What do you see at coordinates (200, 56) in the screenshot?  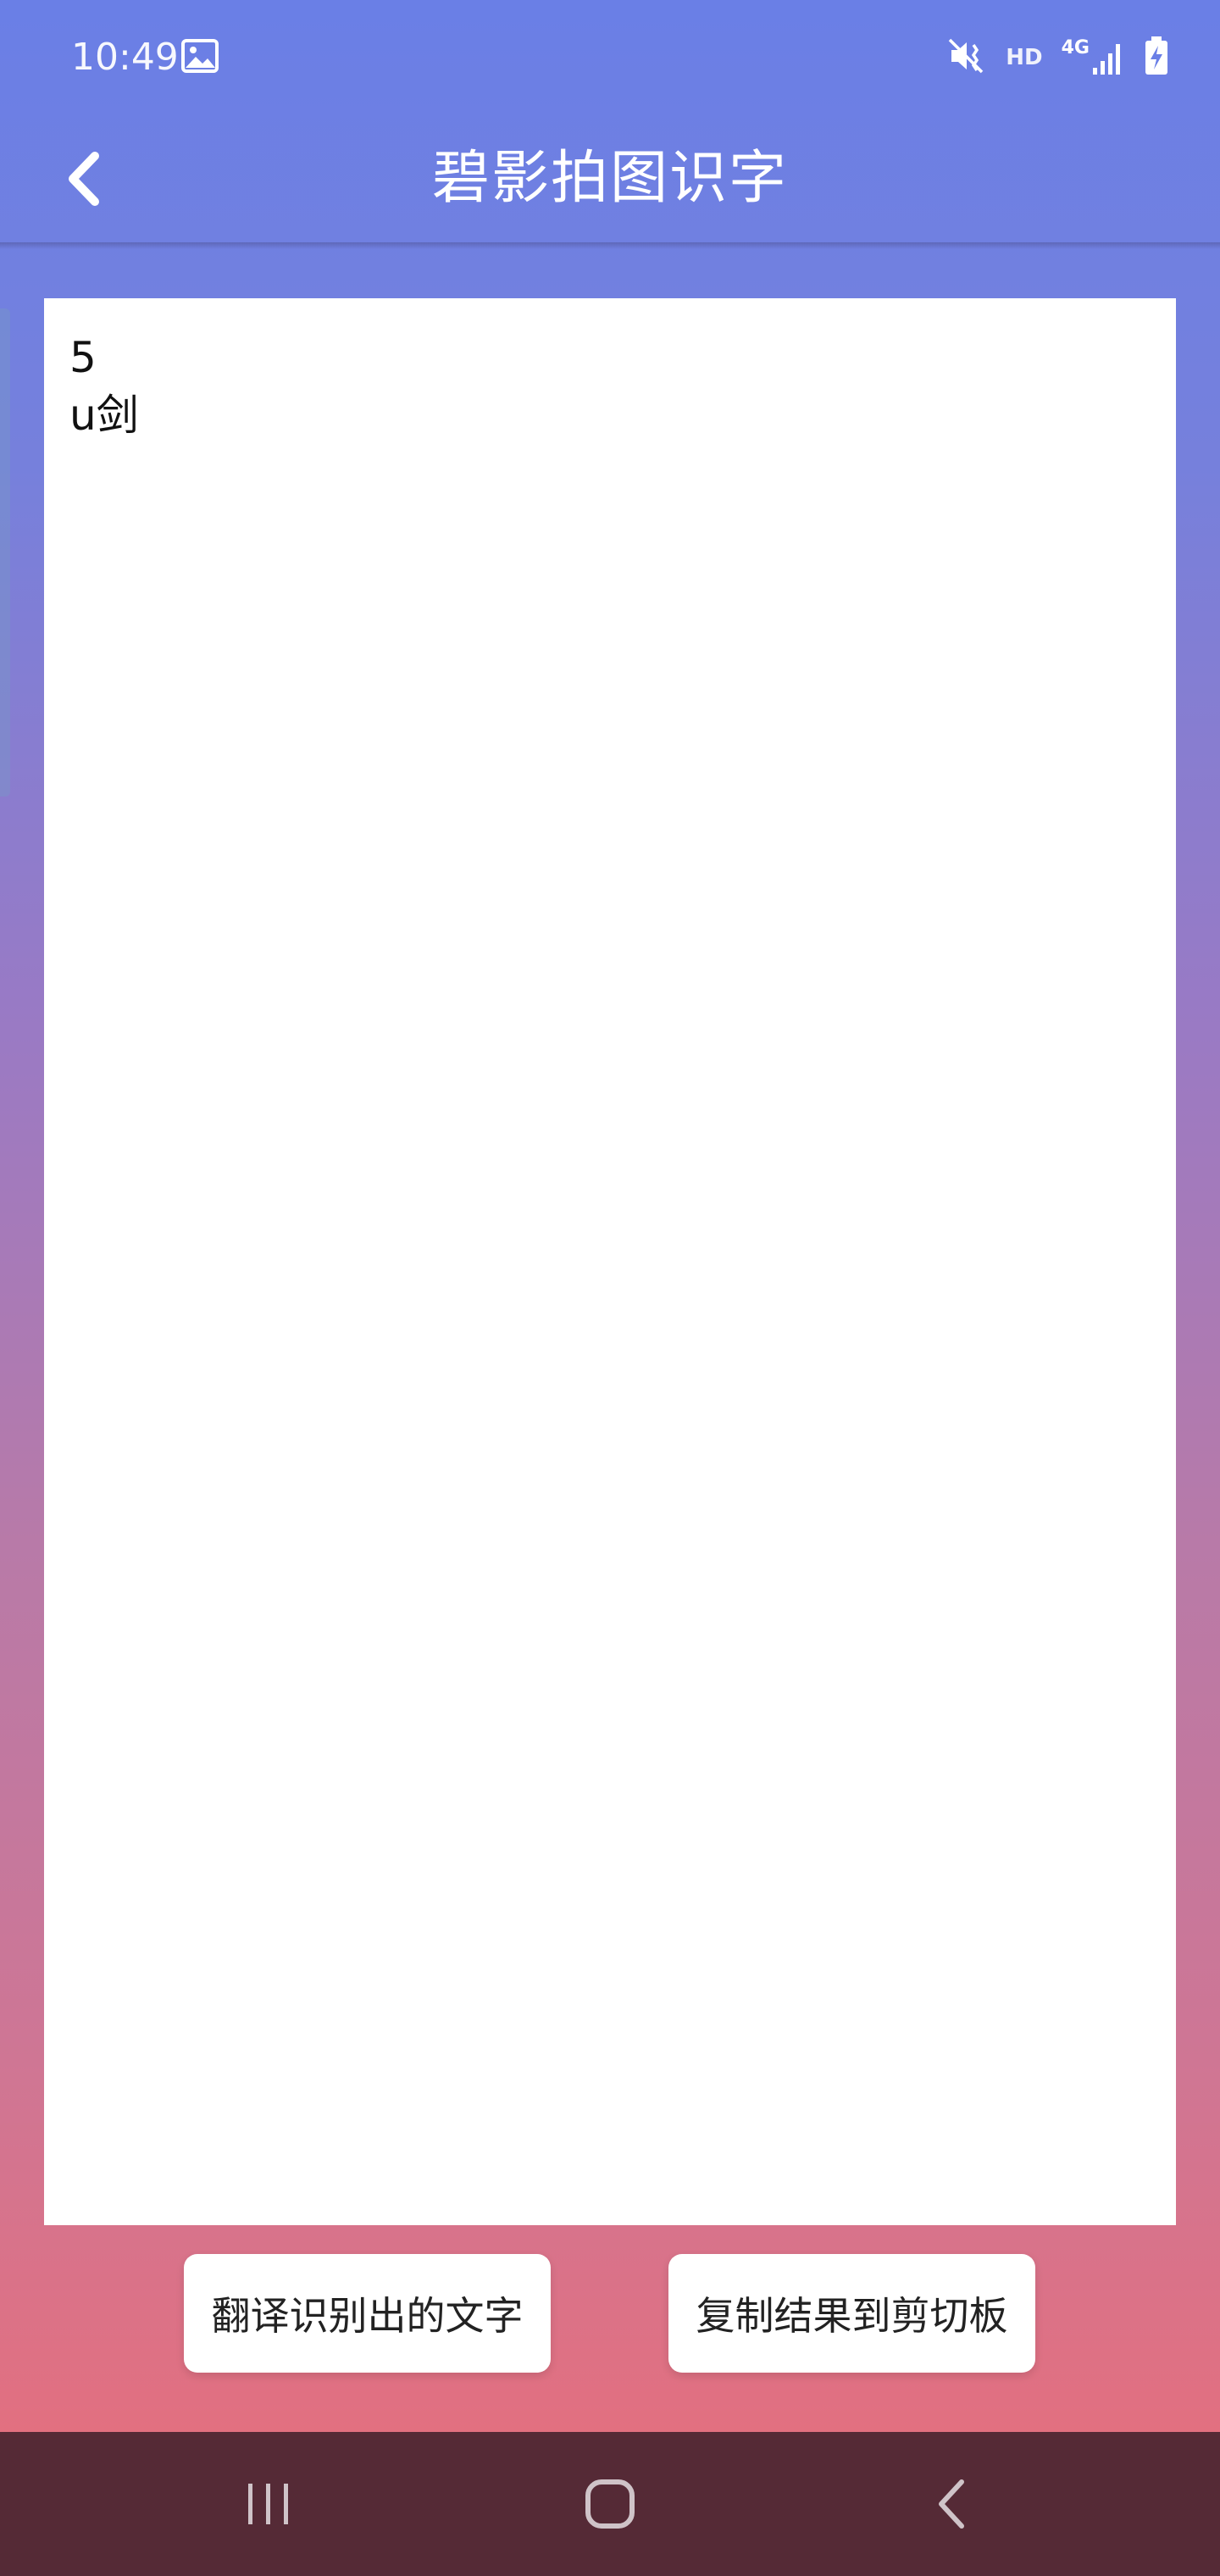 I see `gallery-icon` at bounding box center [200, 56].